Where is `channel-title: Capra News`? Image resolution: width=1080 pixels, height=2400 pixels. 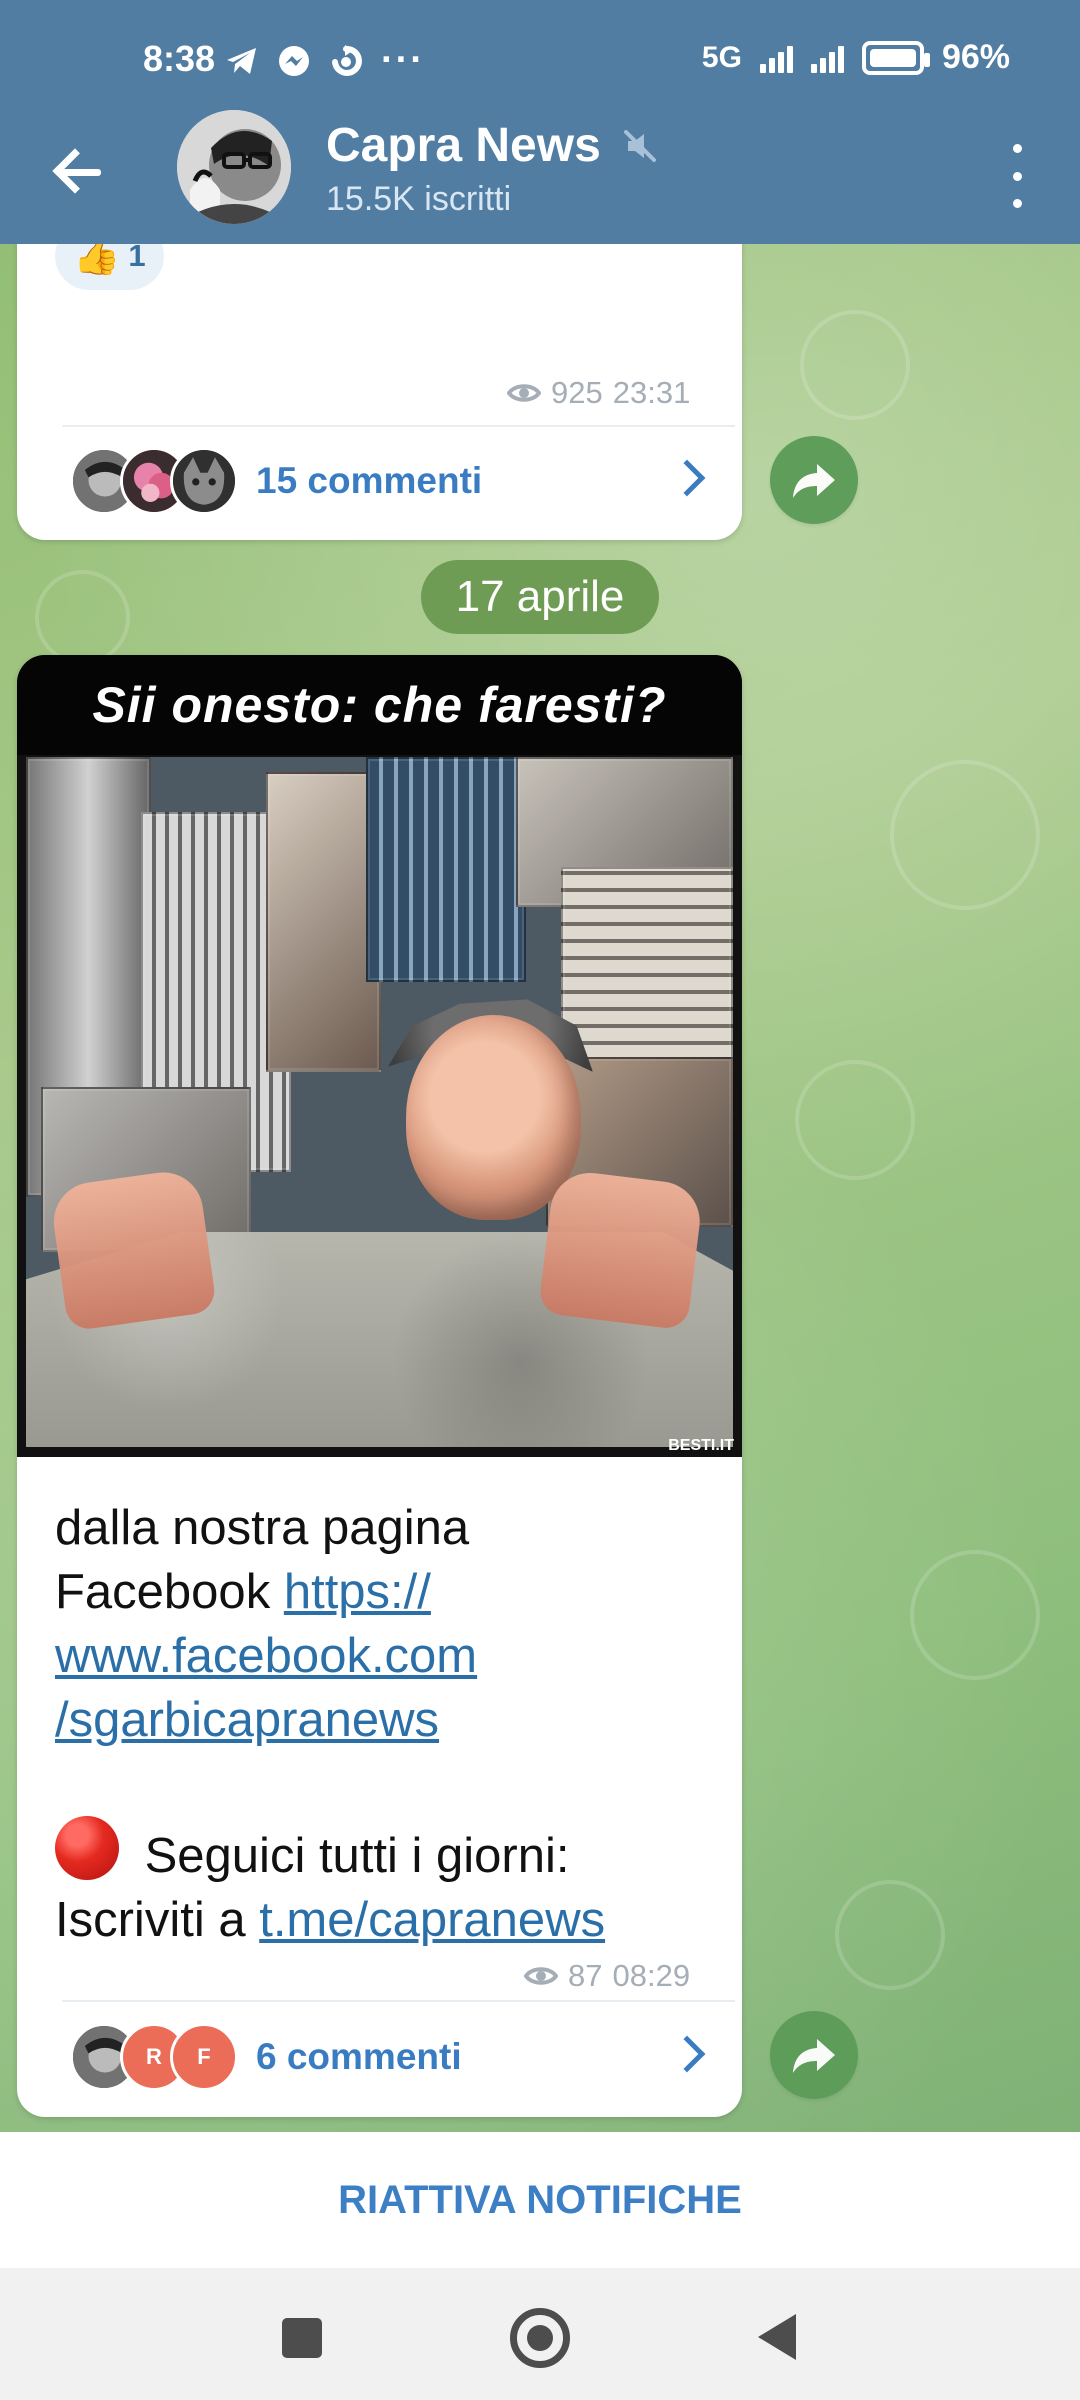 channel-title: Capra News is located at coordinates (492, 146).